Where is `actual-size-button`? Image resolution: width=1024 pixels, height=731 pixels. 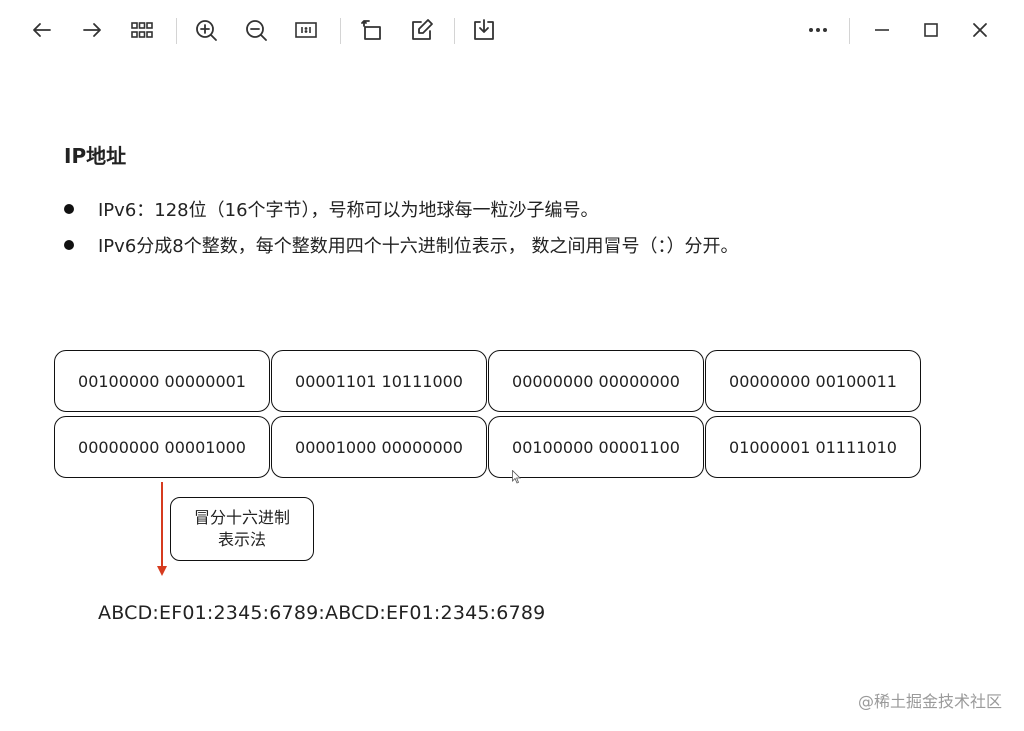
actual-size-button is located at coordinates (306, 30).